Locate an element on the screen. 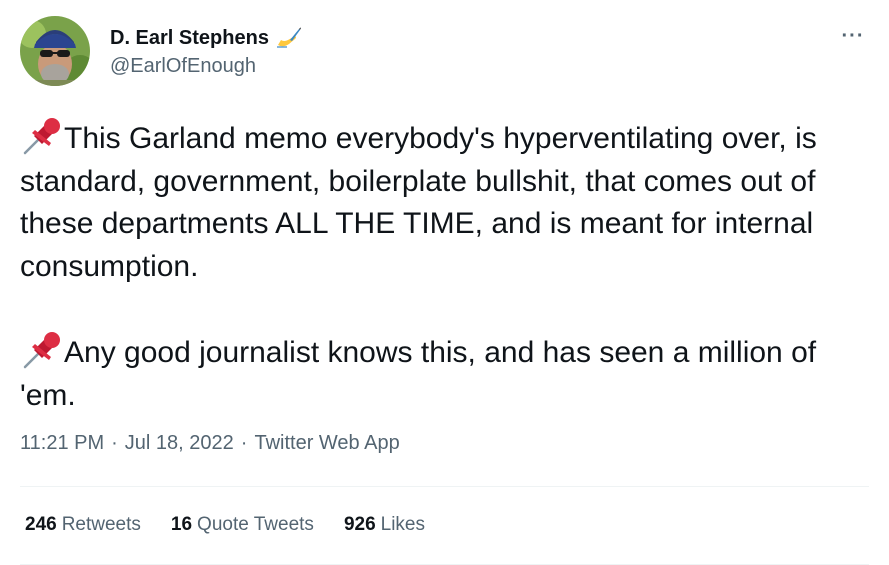  author-handle: @EarlOfEnough is located at coordinates (183, 66).